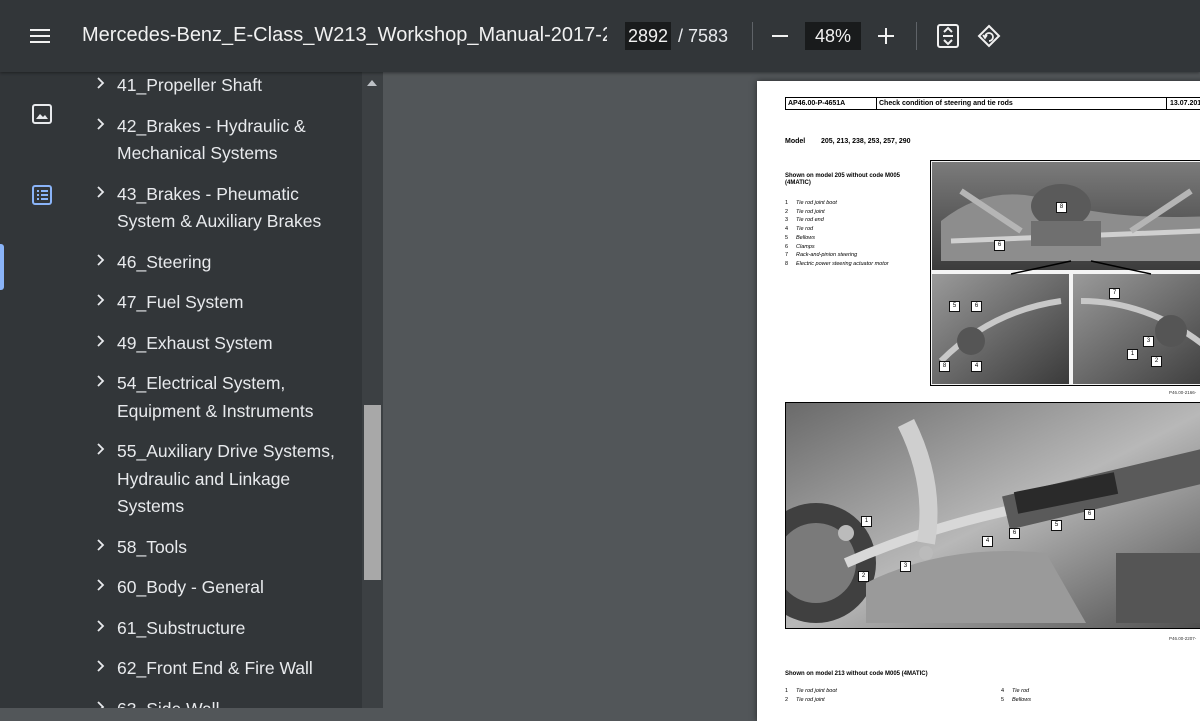  Describe the element at coordinates (372, 390) in the screenshot. I see `outline-scrollbar` at that location.